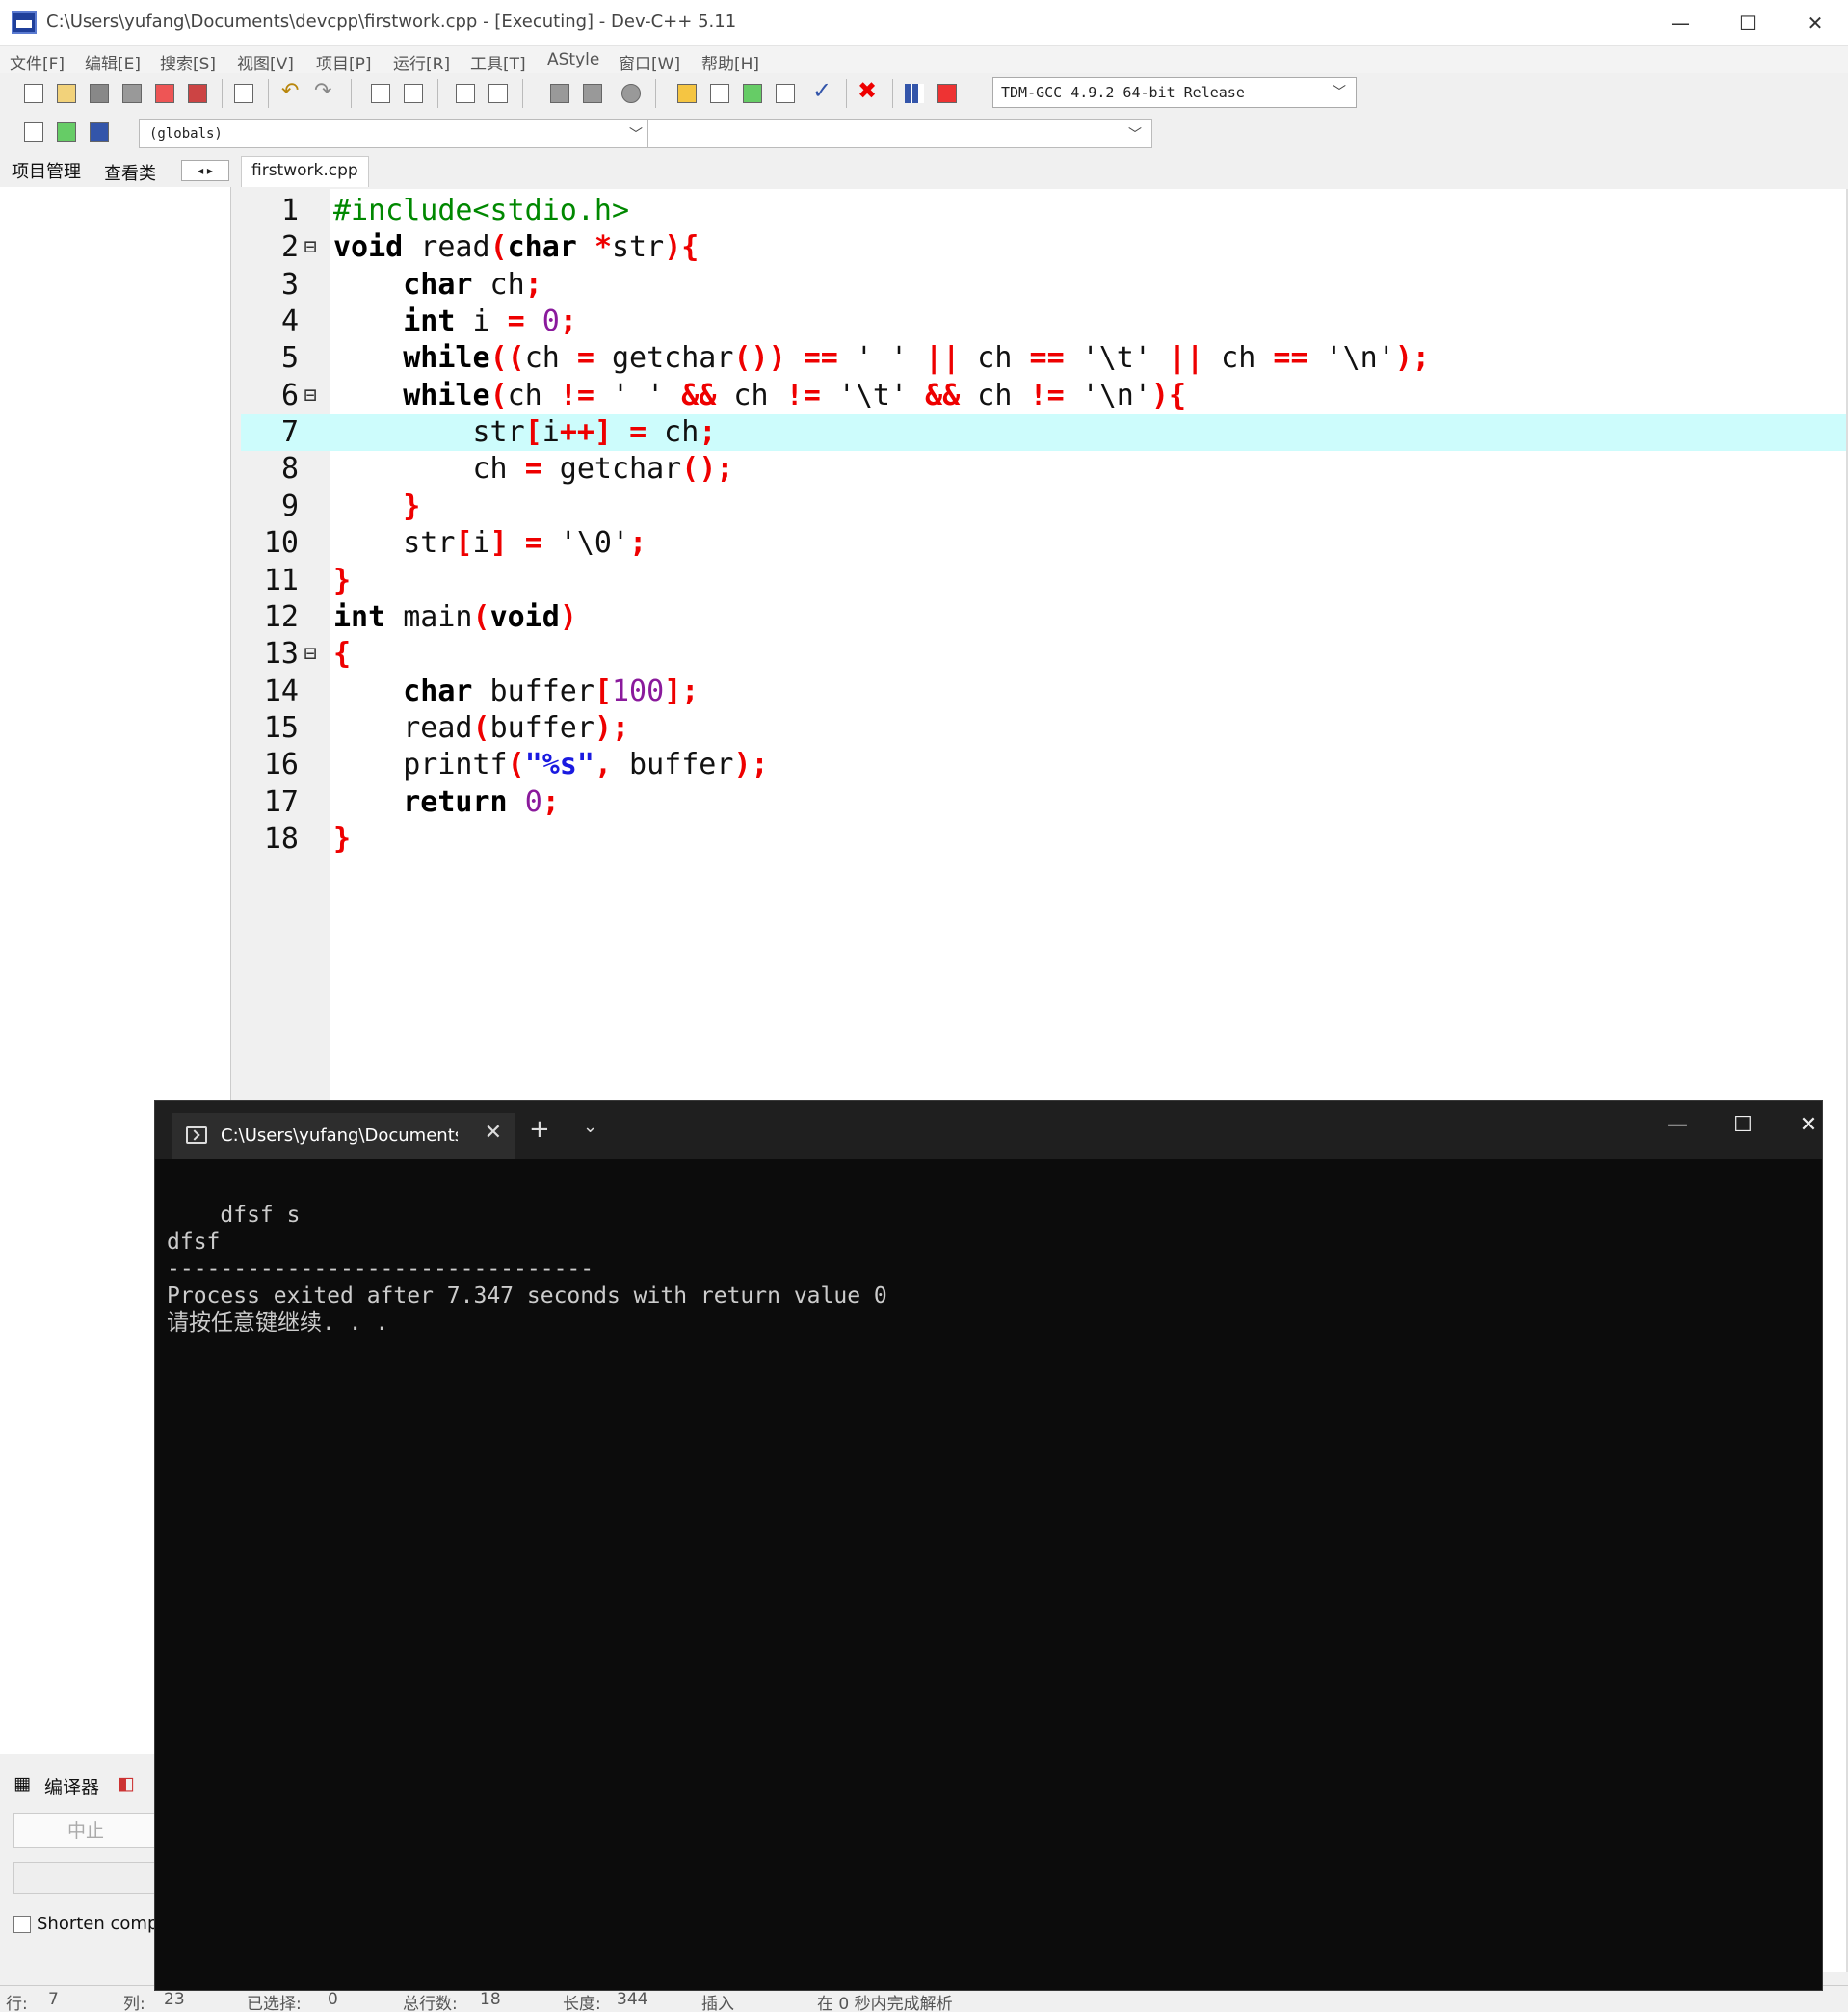  Describe the element at coordinates (274, 2003) in the screenshot. I see `status-sel-label: 已选择:` at that location.